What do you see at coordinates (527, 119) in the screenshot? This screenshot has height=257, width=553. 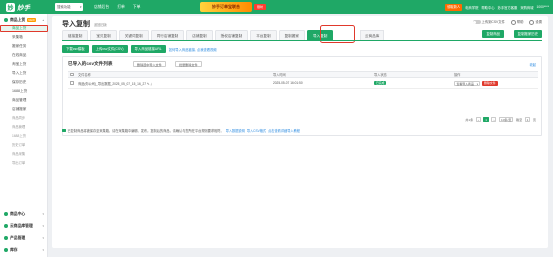 I see `goto-page-input: 1` at bounding box center [527, 119].